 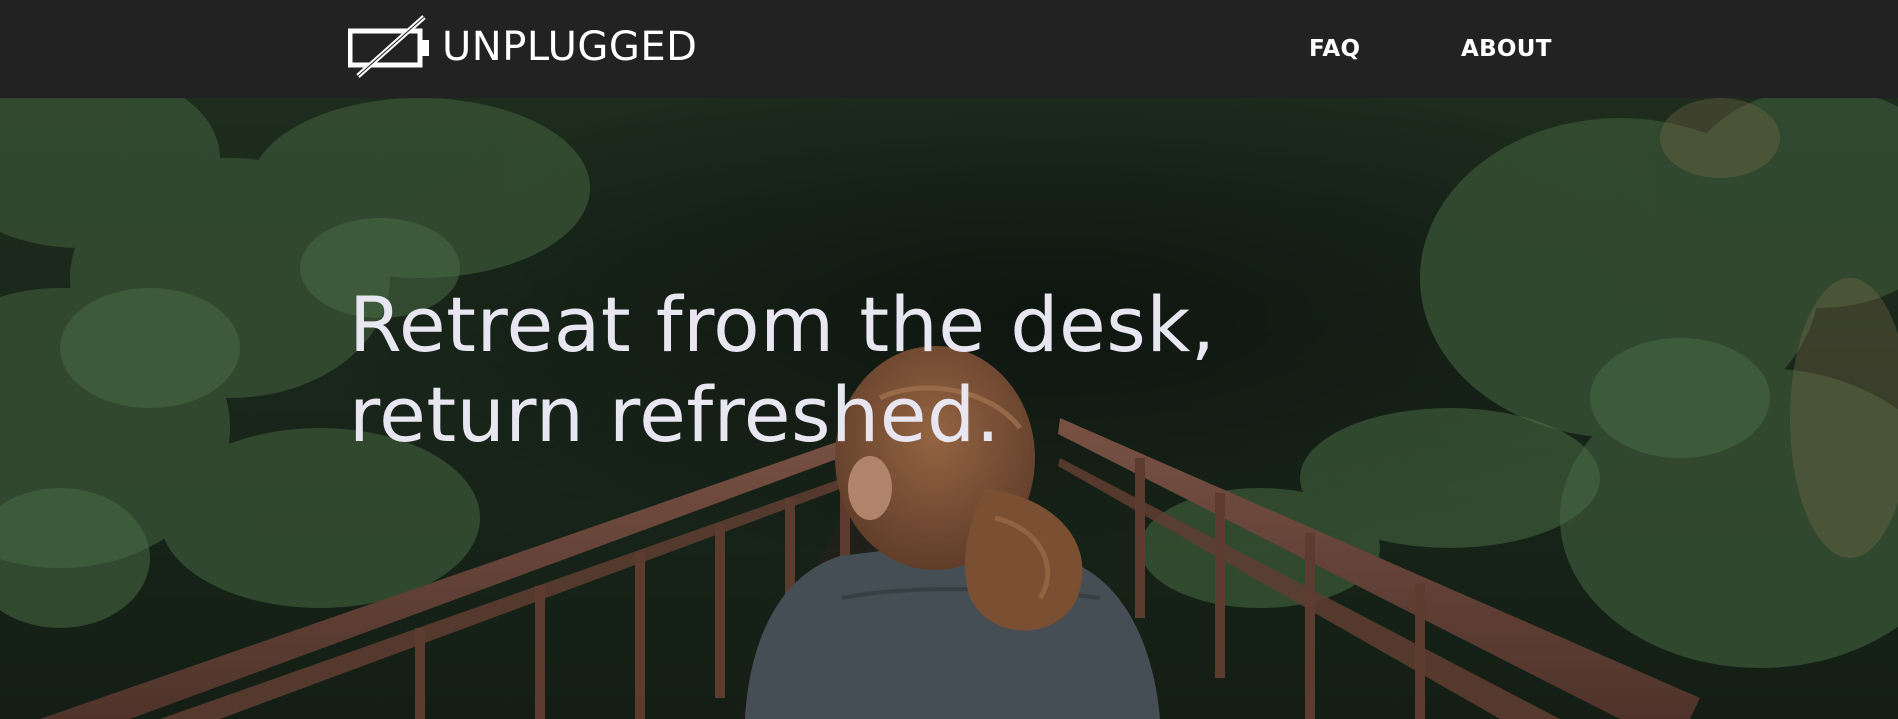 I want to click on hero-heading-line-1: Retreat from the desk,, so click(x=782, y=324).